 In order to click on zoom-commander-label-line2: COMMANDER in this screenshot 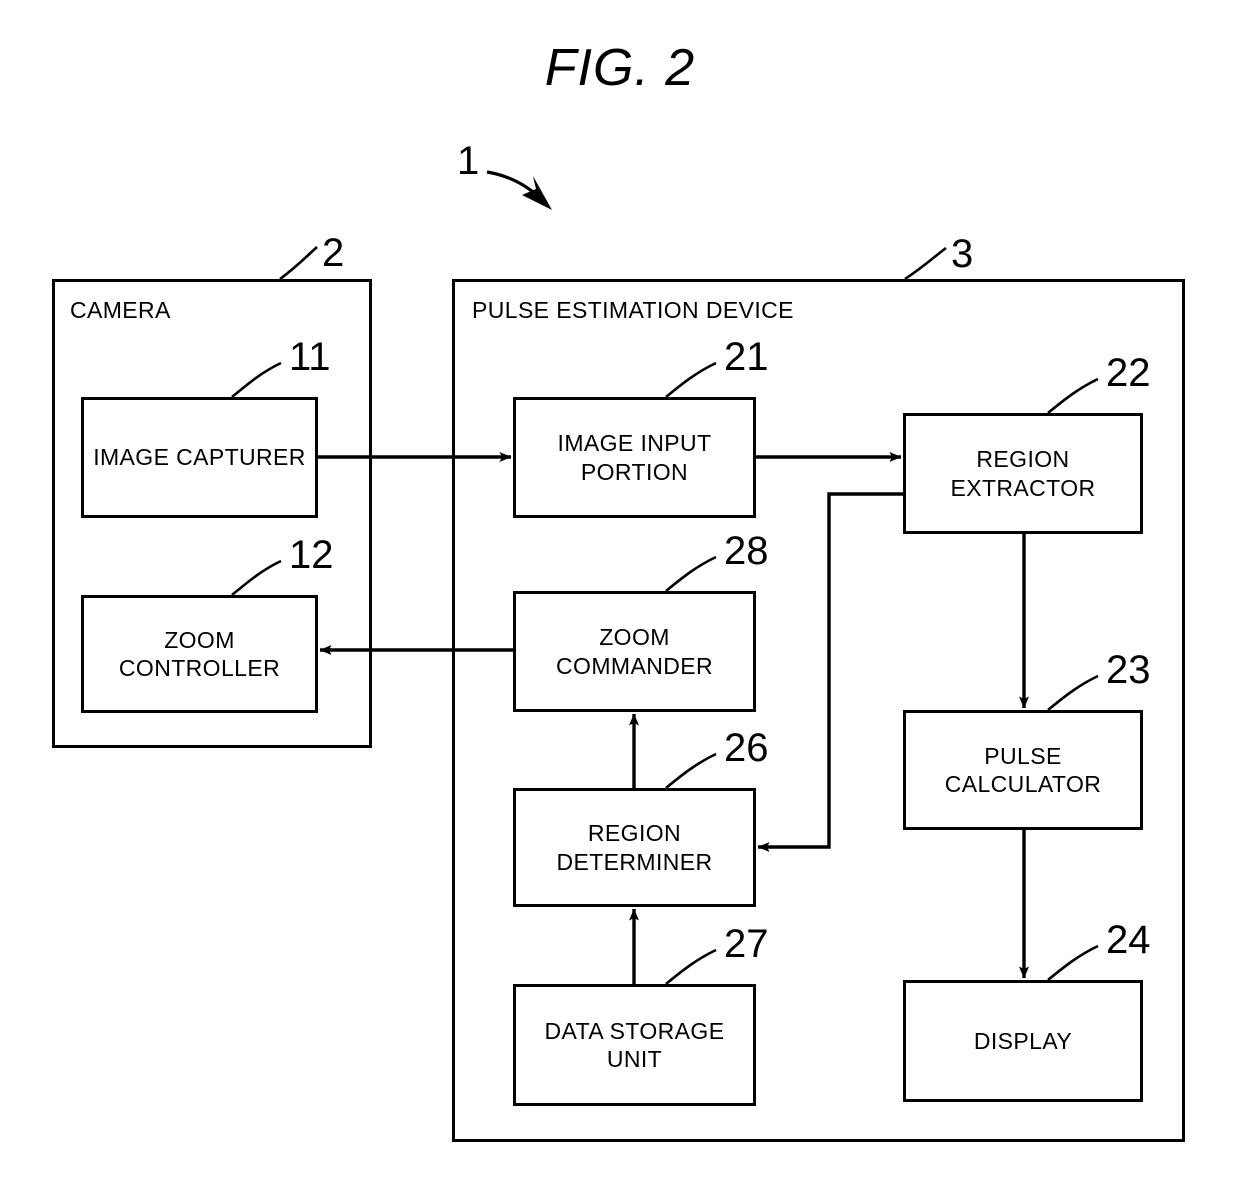, I will do `click(634, 665)`.